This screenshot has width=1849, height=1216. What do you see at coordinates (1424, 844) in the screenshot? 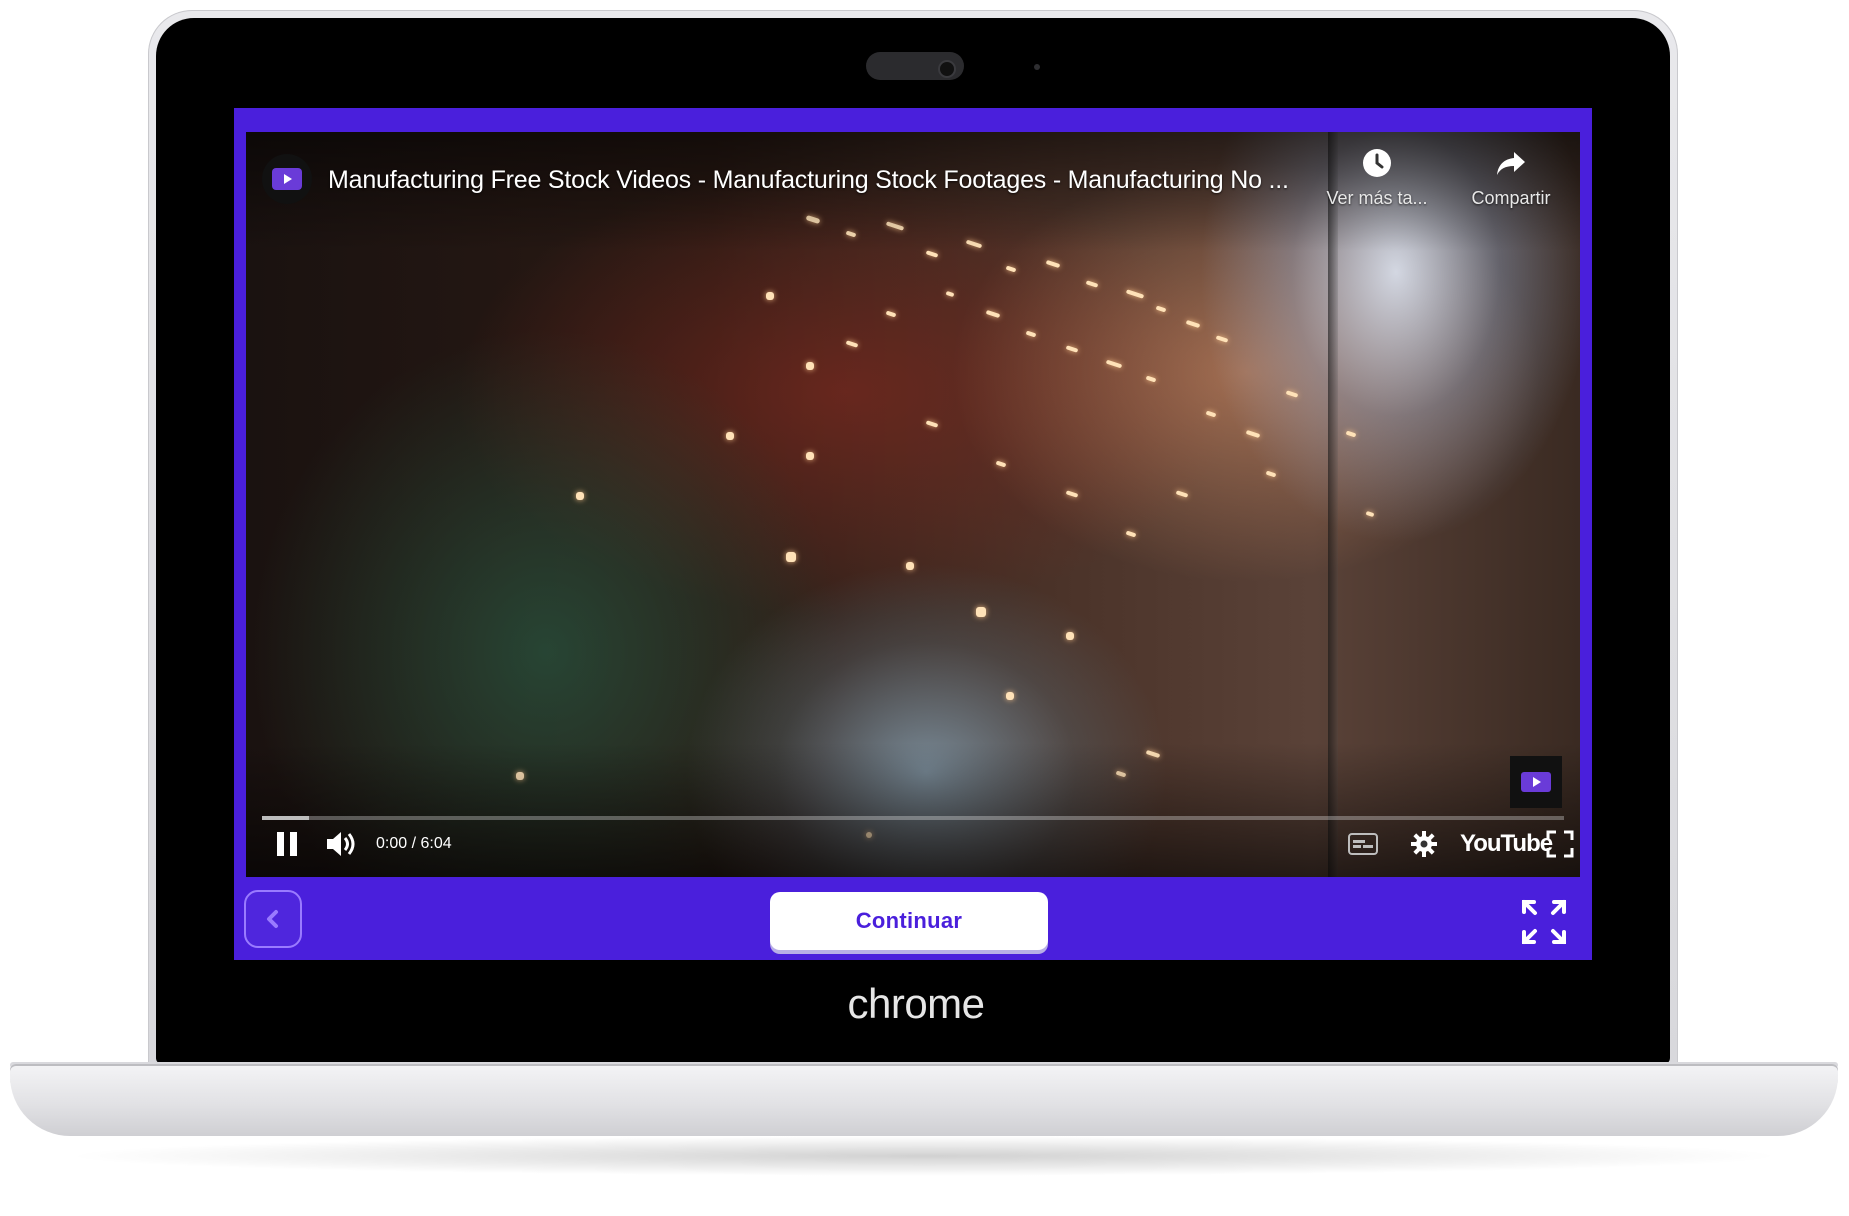
I see `gear-icon` at bounding box center [1424, 844].